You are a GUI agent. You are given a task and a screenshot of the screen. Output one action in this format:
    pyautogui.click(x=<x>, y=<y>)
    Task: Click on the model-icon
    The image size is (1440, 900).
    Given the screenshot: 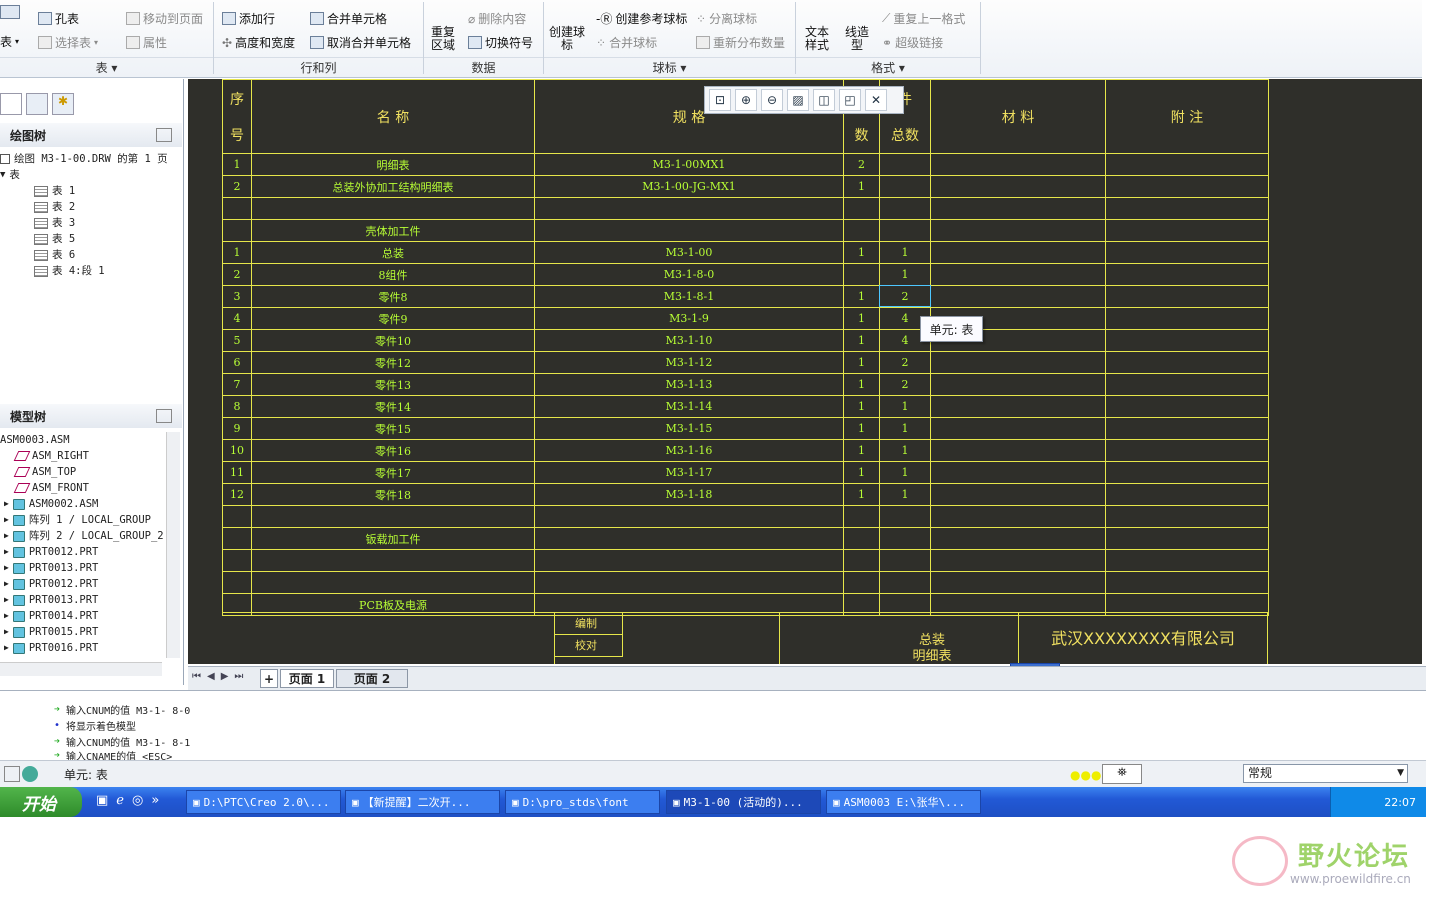 What is the action you would take?
    pyautogui.click(x=30, y=774)
    